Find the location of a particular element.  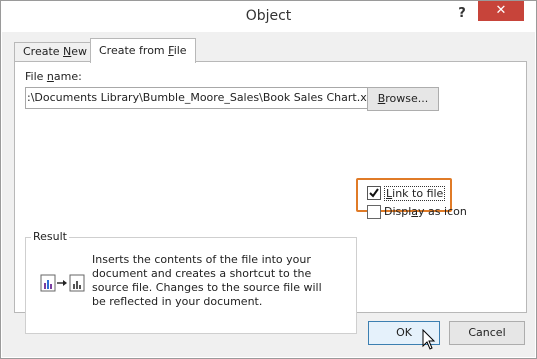

close-button: ✕ is located at coordinates (501, 11).